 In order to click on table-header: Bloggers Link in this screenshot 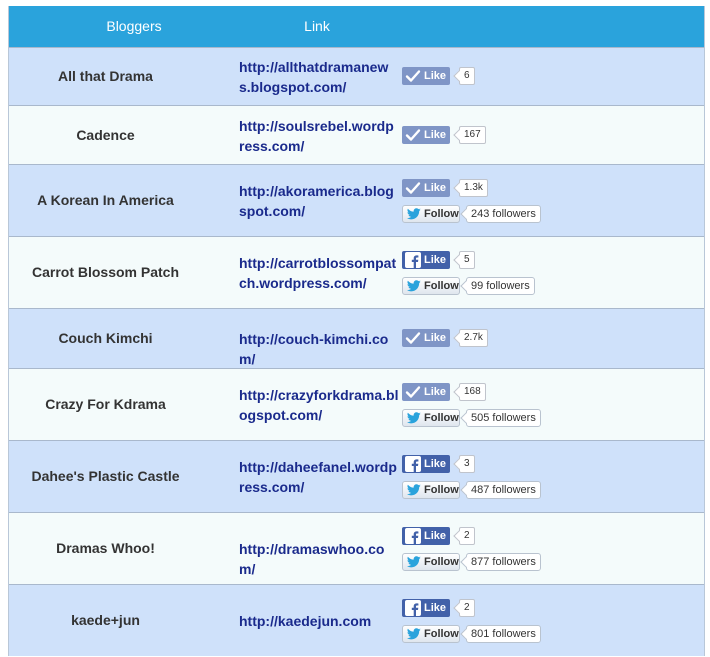, I will do `click(356, 26)`.